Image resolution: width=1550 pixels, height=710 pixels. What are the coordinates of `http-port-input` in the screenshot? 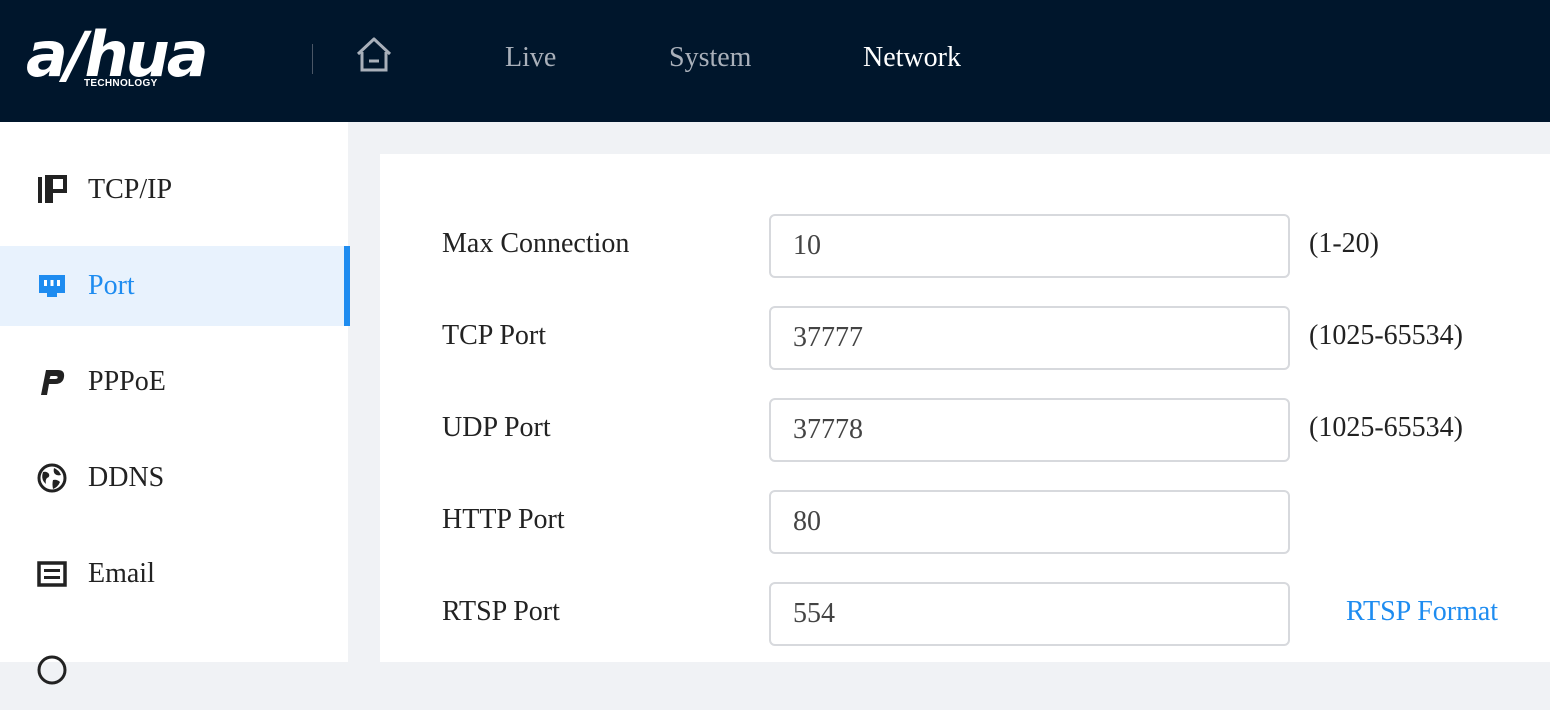 It's located at (1029, 522).